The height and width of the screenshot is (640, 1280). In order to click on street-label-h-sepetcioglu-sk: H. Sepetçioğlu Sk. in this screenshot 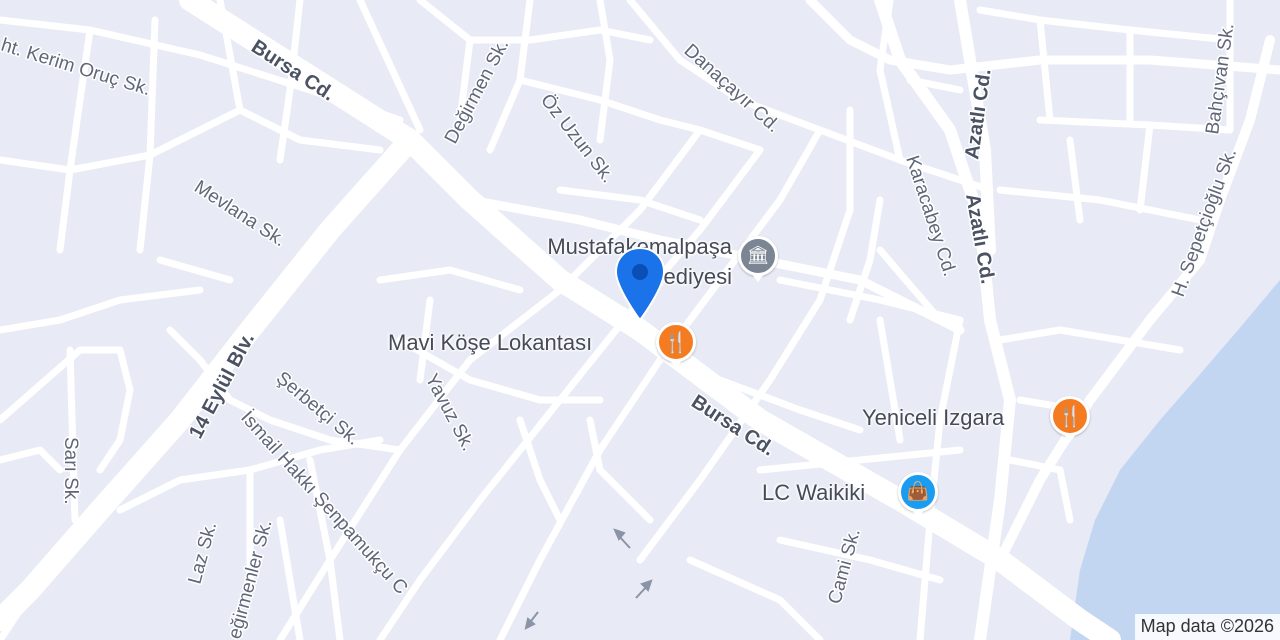, I will do `click(1204, 223)`.